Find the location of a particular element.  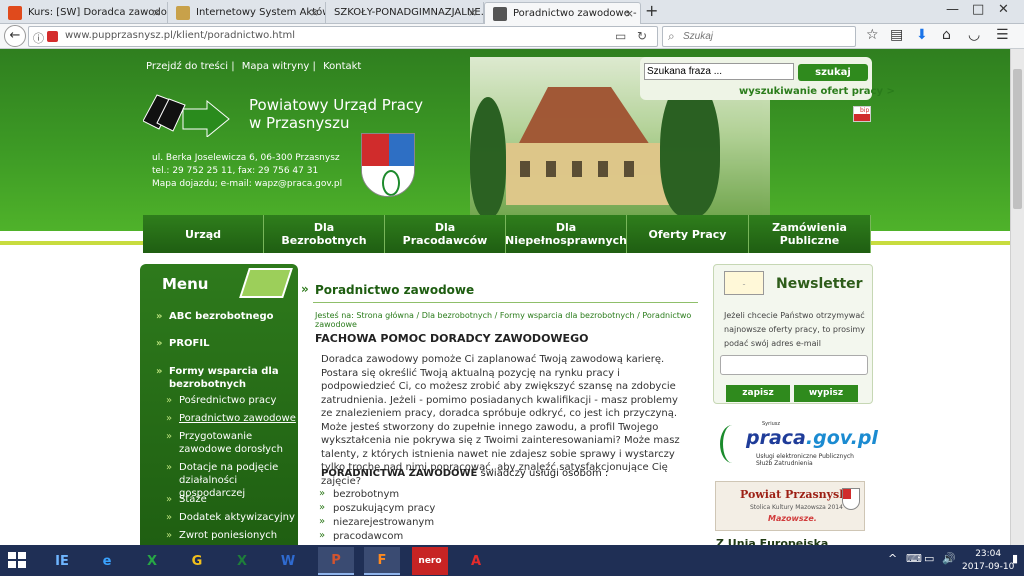

pocket-icon: ◡ is located at coordinates (974, 35).